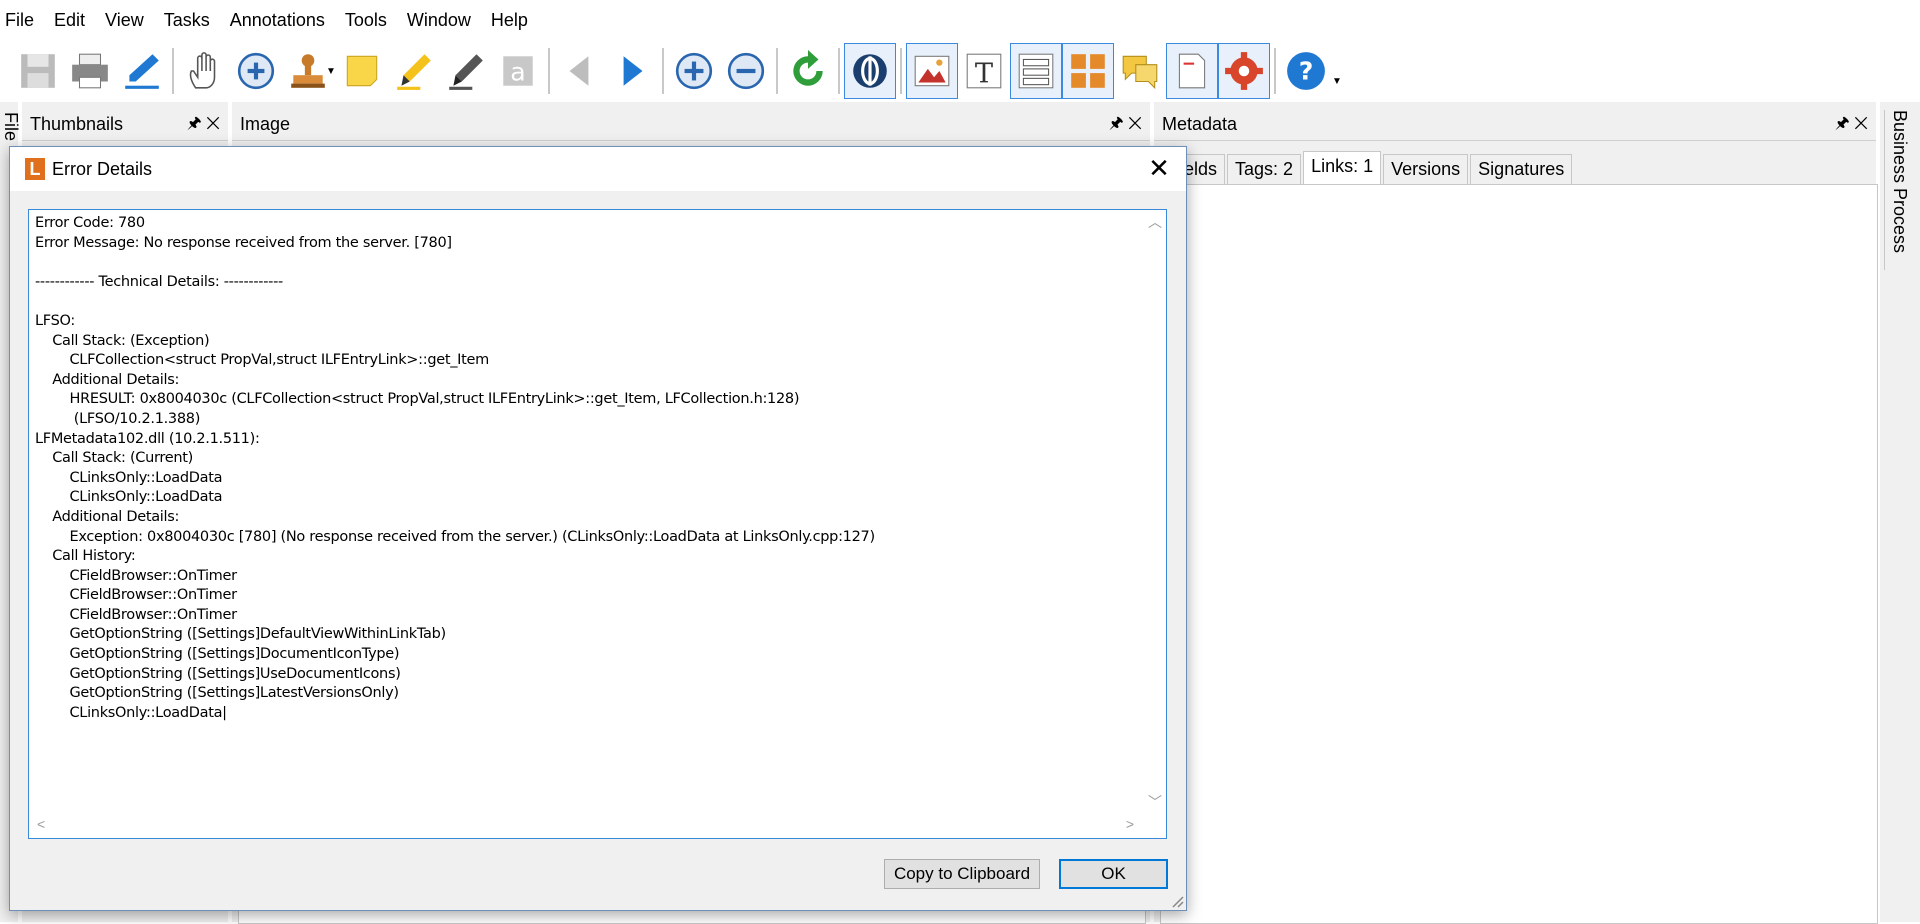 This screenshot has height=924, width=1920. Describe the element at coordinates (962, 874) in the screenshot. I see `copy-to-clipboard-button: Copy to Clipboard` at that location.